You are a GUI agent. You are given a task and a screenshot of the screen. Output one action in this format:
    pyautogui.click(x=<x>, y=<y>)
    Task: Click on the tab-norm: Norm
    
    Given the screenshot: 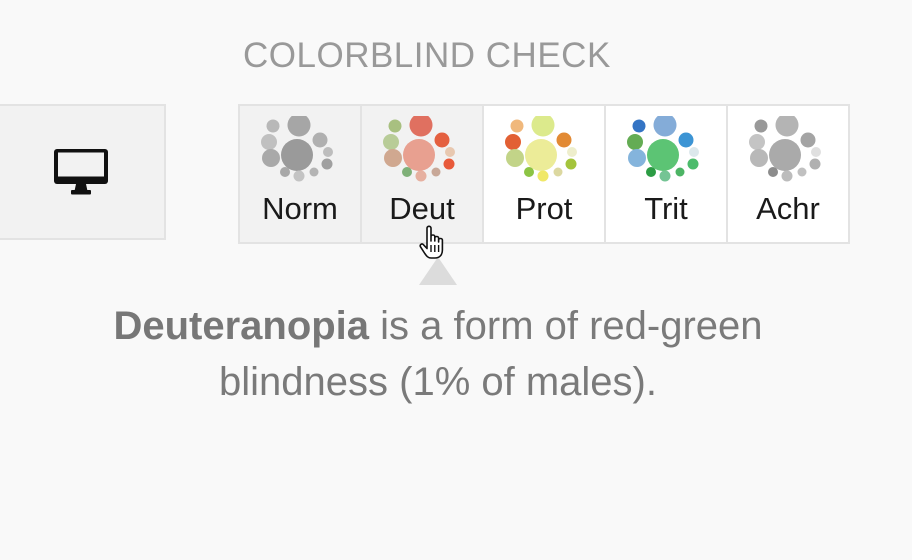 What is the action you would take?
    pyautogui.click(x=301, y=174)
    